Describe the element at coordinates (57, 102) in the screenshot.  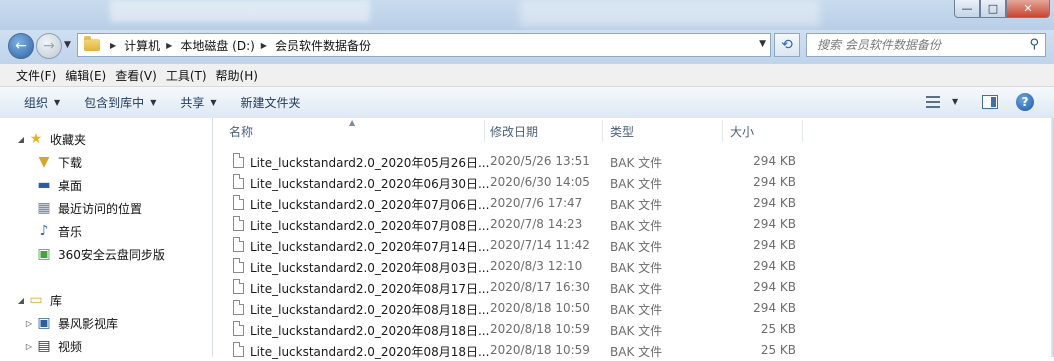
I see `caret-down-icon: ▼` at that location.